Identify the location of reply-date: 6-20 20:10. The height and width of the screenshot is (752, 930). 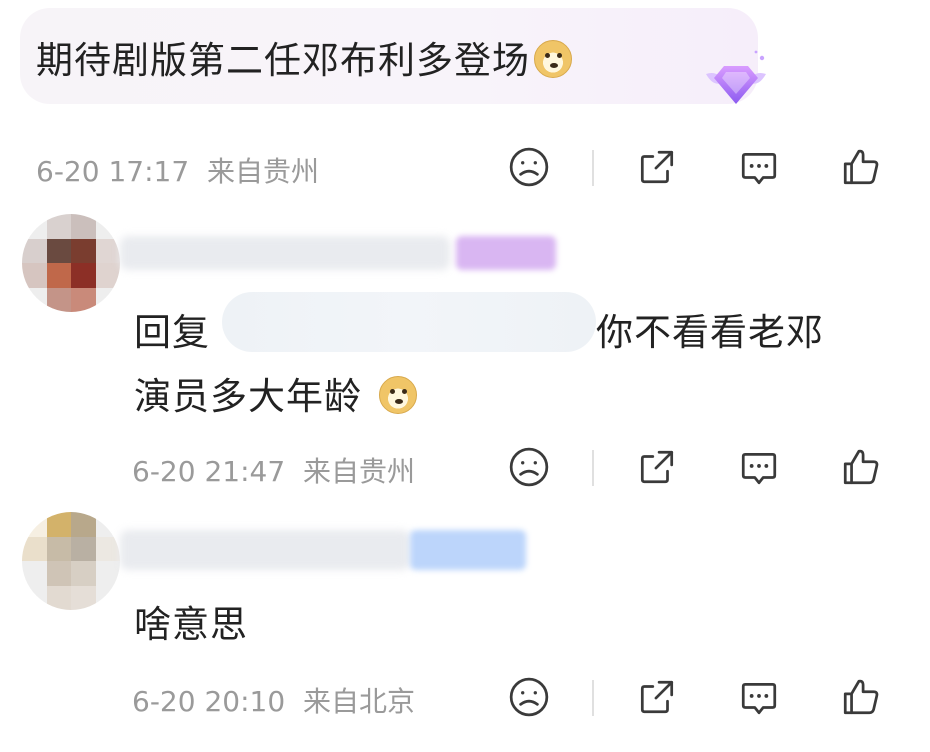
(209, 701).